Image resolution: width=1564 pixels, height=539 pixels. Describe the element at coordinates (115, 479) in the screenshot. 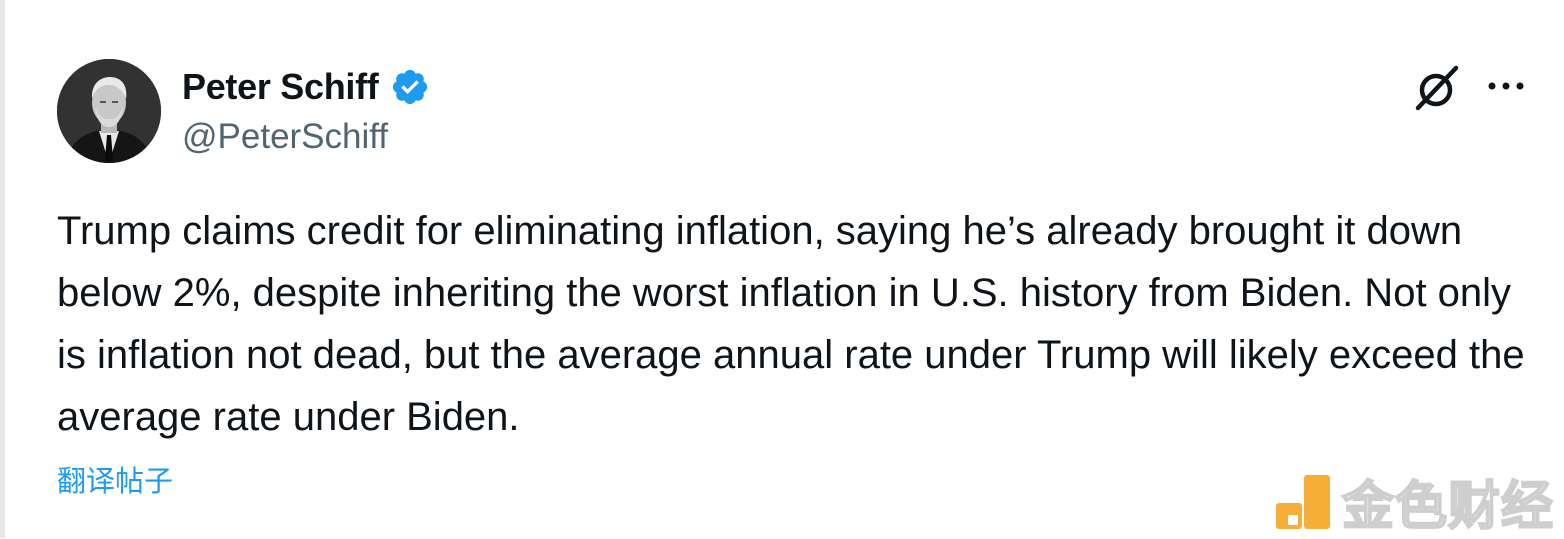

I see `translate-post-link: 翻译帖子` at that location.